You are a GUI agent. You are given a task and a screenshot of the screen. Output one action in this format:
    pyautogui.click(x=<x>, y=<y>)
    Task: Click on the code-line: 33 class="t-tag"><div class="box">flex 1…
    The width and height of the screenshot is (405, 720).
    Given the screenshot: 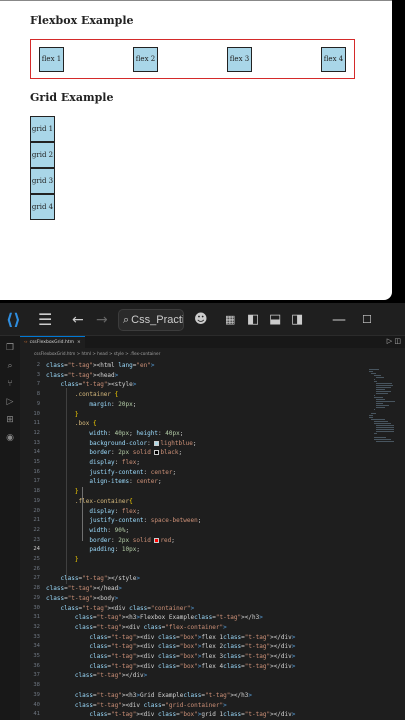 What is the action you would take?
    pyautogui.click(x=192, y=637)
    